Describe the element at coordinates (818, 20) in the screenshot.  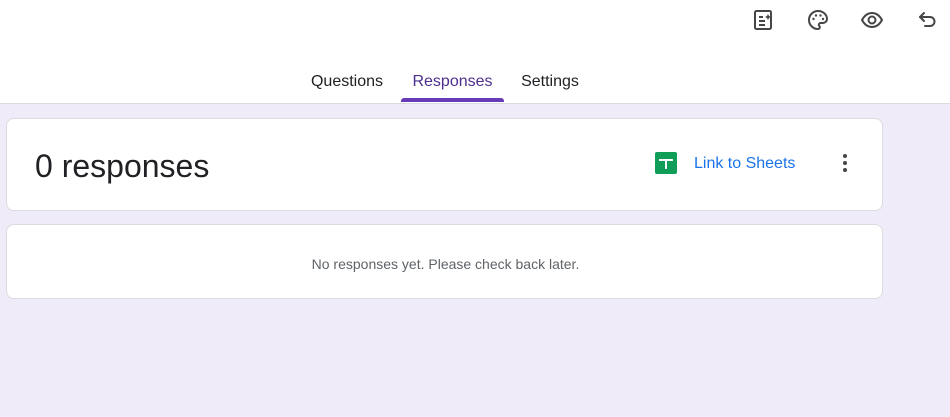
I see `palette-icon` at that location.